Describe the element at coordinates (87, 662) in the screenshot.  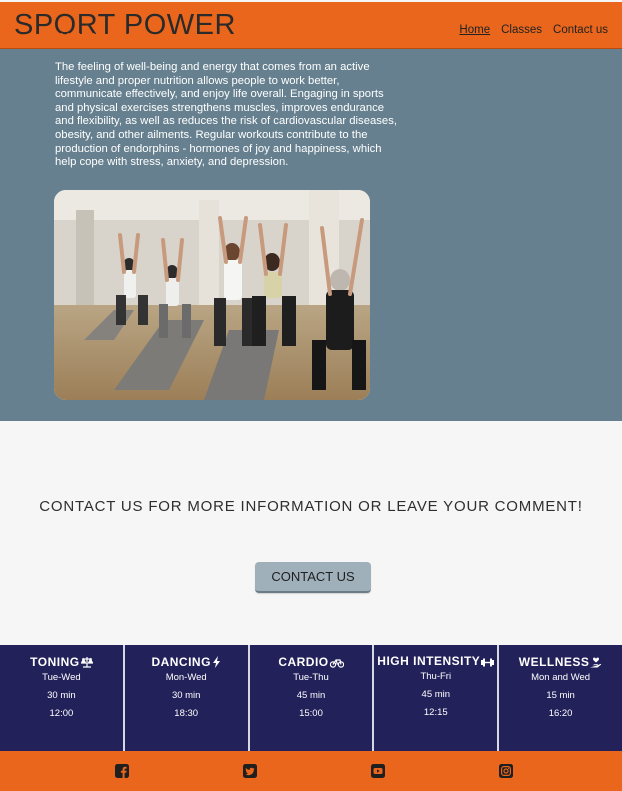
I see `scale-icon` at that location.